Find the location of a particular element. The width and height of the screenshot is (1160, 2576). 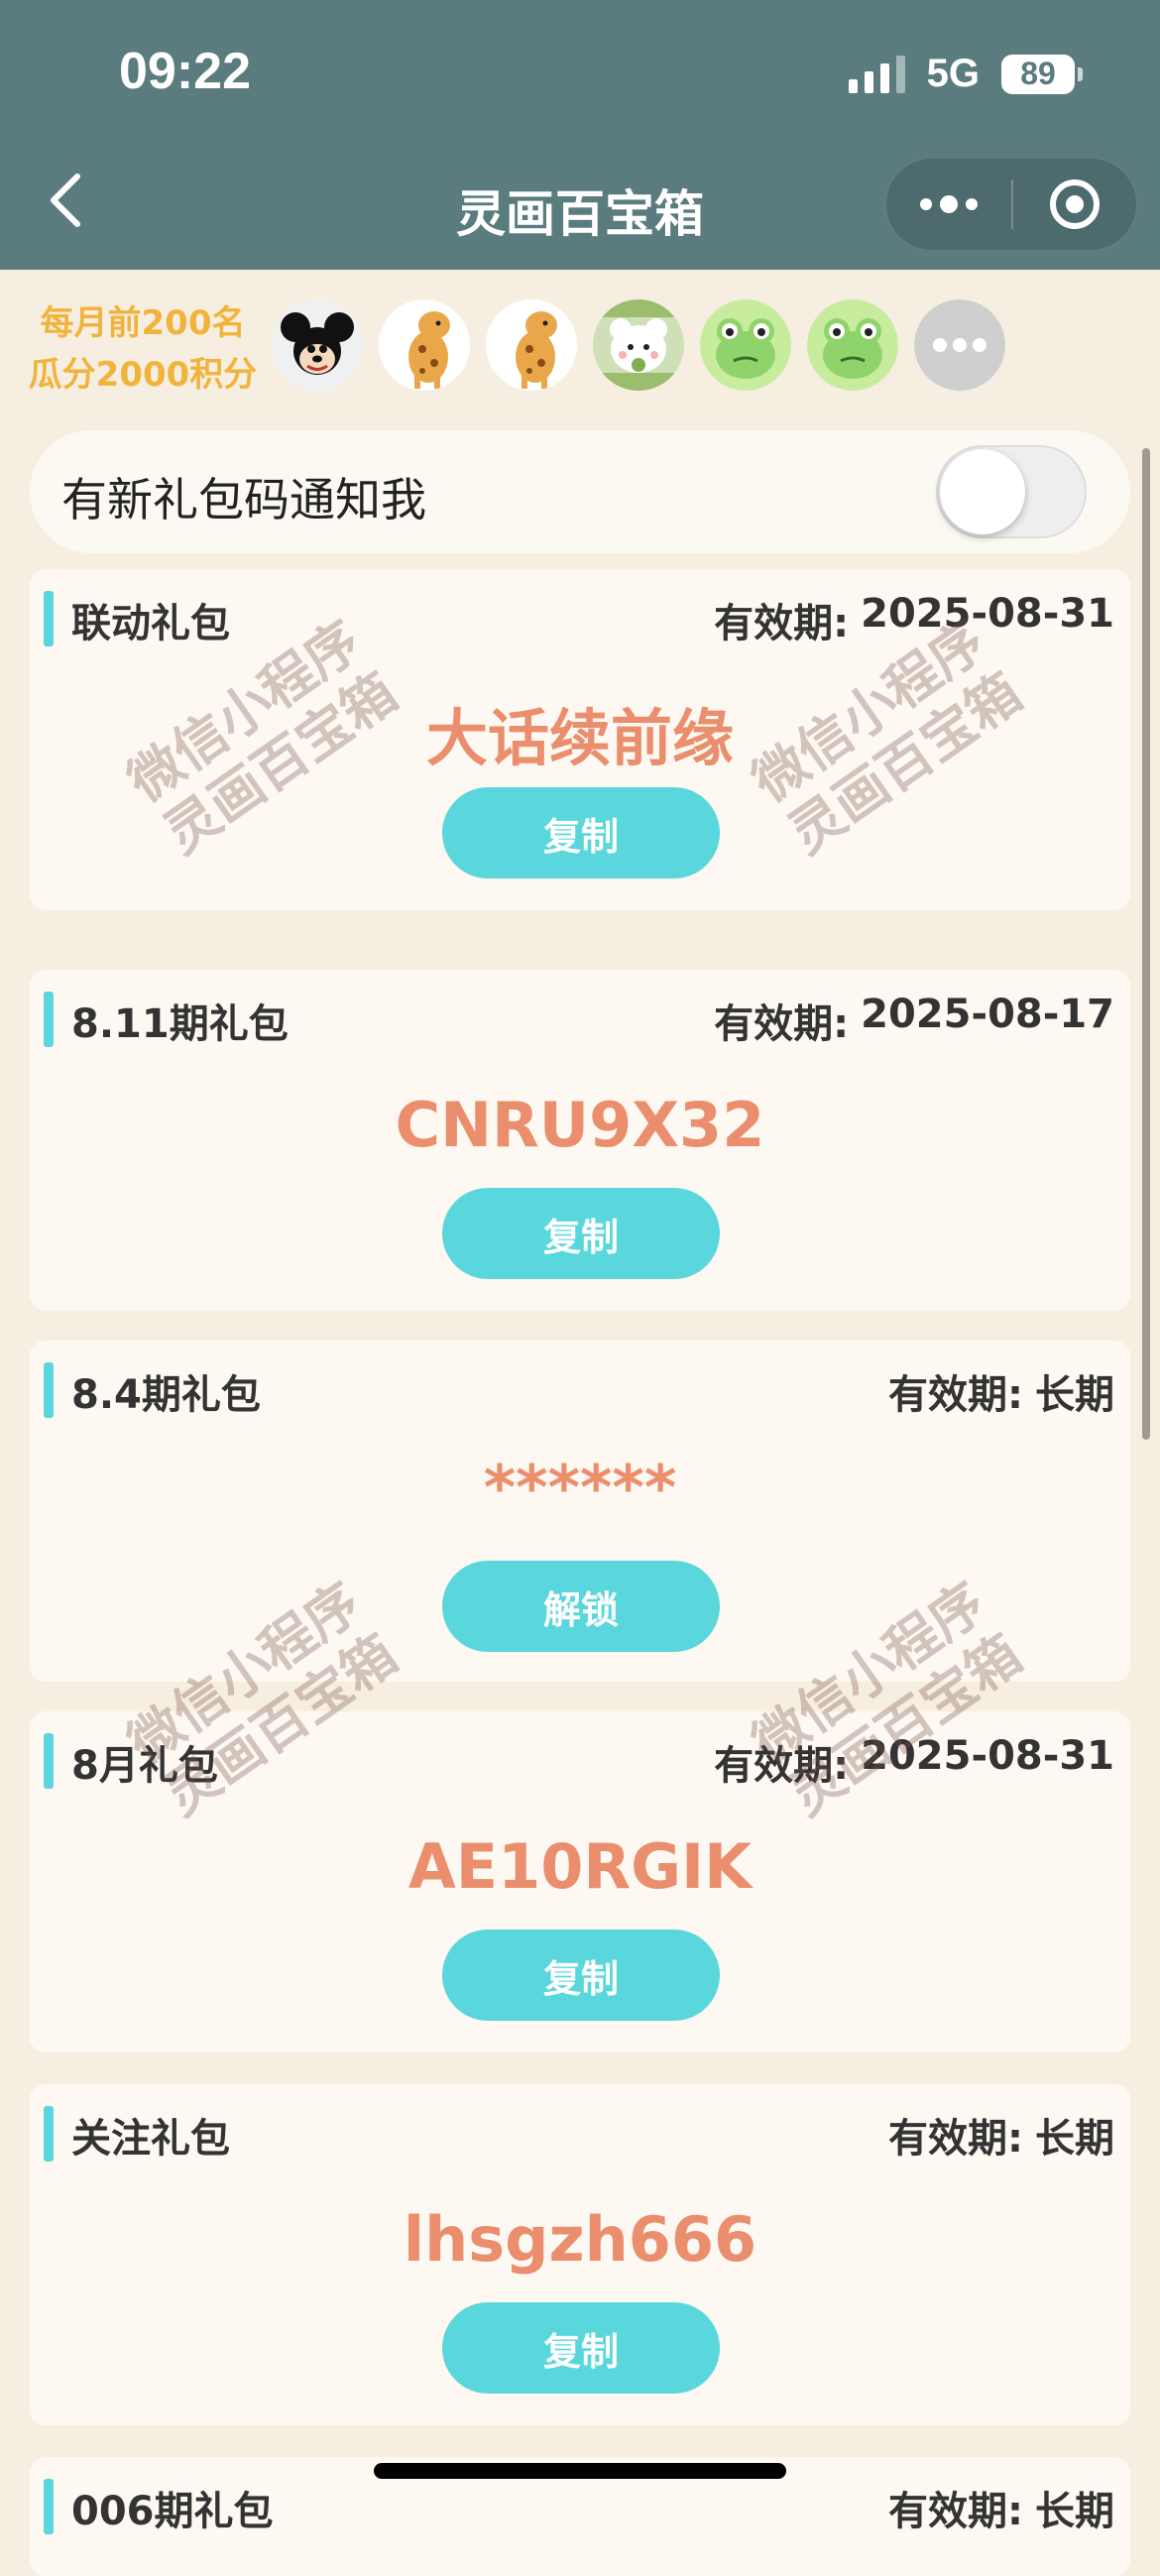

gift-card: 8.4期礼包 有效期: 长期 ****** 解锁 is located at coordinates (580, 1512).